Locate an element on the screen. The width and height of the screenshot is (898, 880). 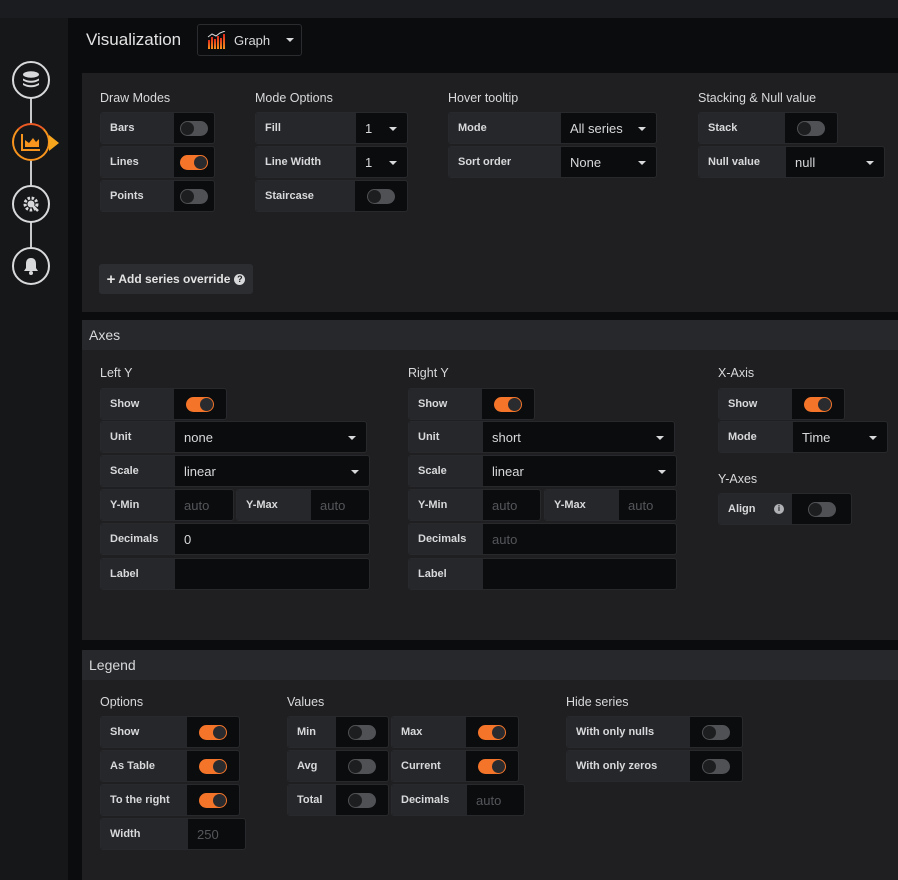
legend-max-toggle is located at coordinates (492, 732).